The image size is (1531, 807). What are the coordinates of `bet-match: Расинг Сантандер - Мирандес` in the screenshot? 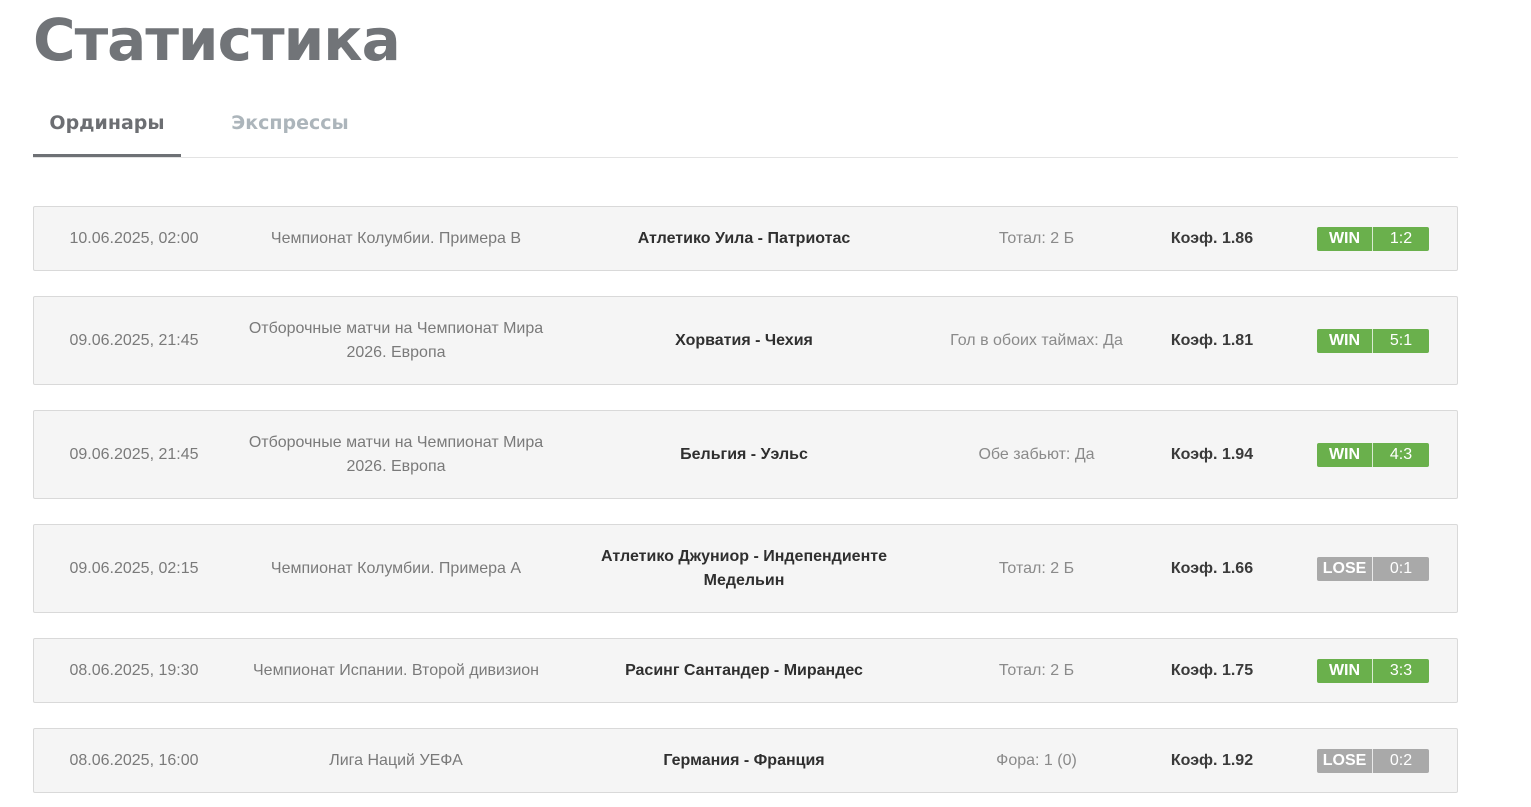 It's located at (744, 670).